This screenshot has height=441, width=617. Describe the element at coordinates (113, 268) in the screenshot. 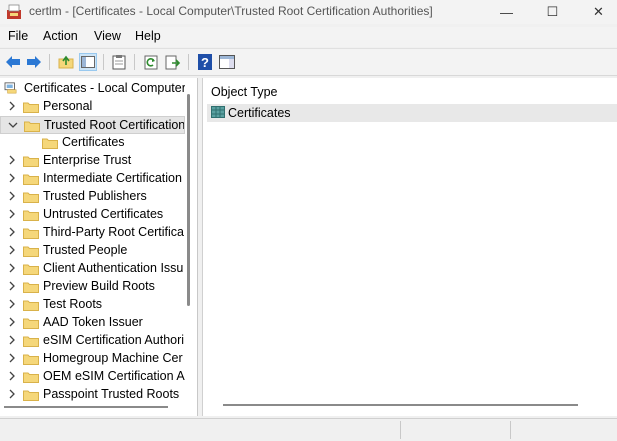

I see `tree-item-label: Client Authentication Issu` at that location.